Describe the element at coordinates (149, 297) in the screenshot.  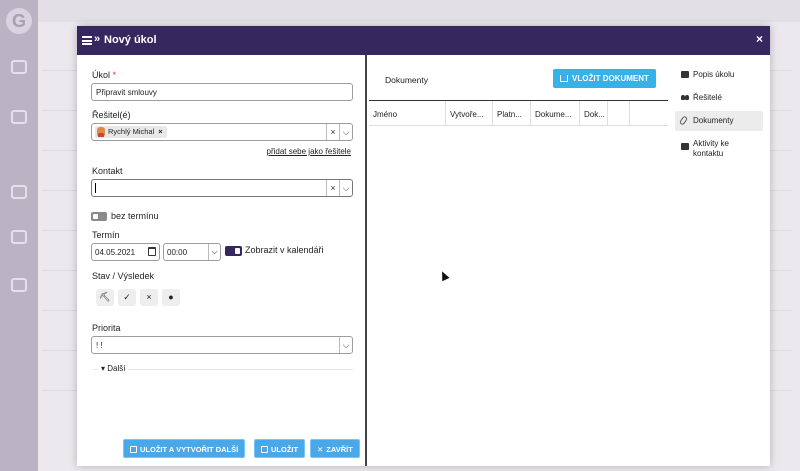
I see `status-cancel-button: ×` at that location.